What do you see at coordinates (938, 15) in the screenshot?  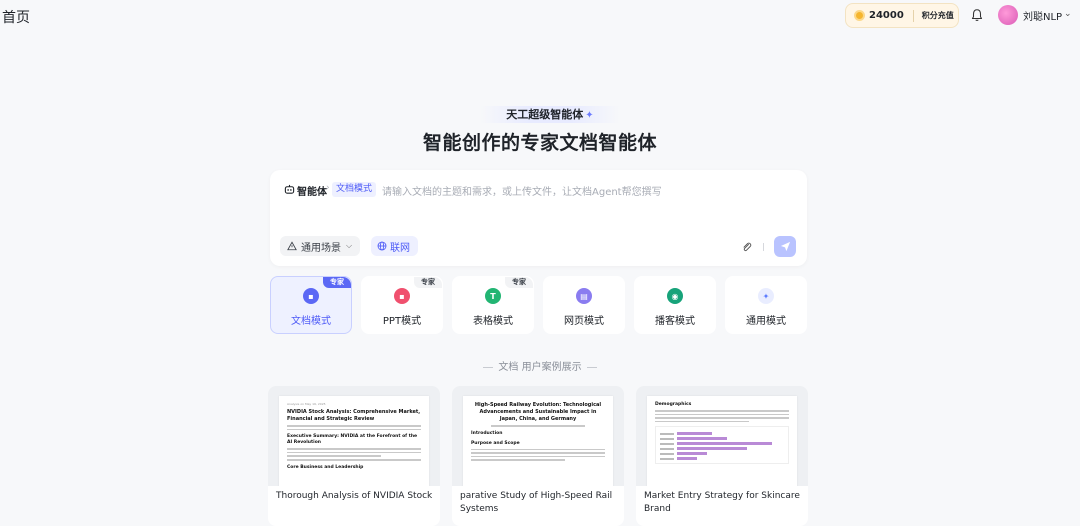 I see `recharge-button: 积分充值` at bounding box center [938, 15].